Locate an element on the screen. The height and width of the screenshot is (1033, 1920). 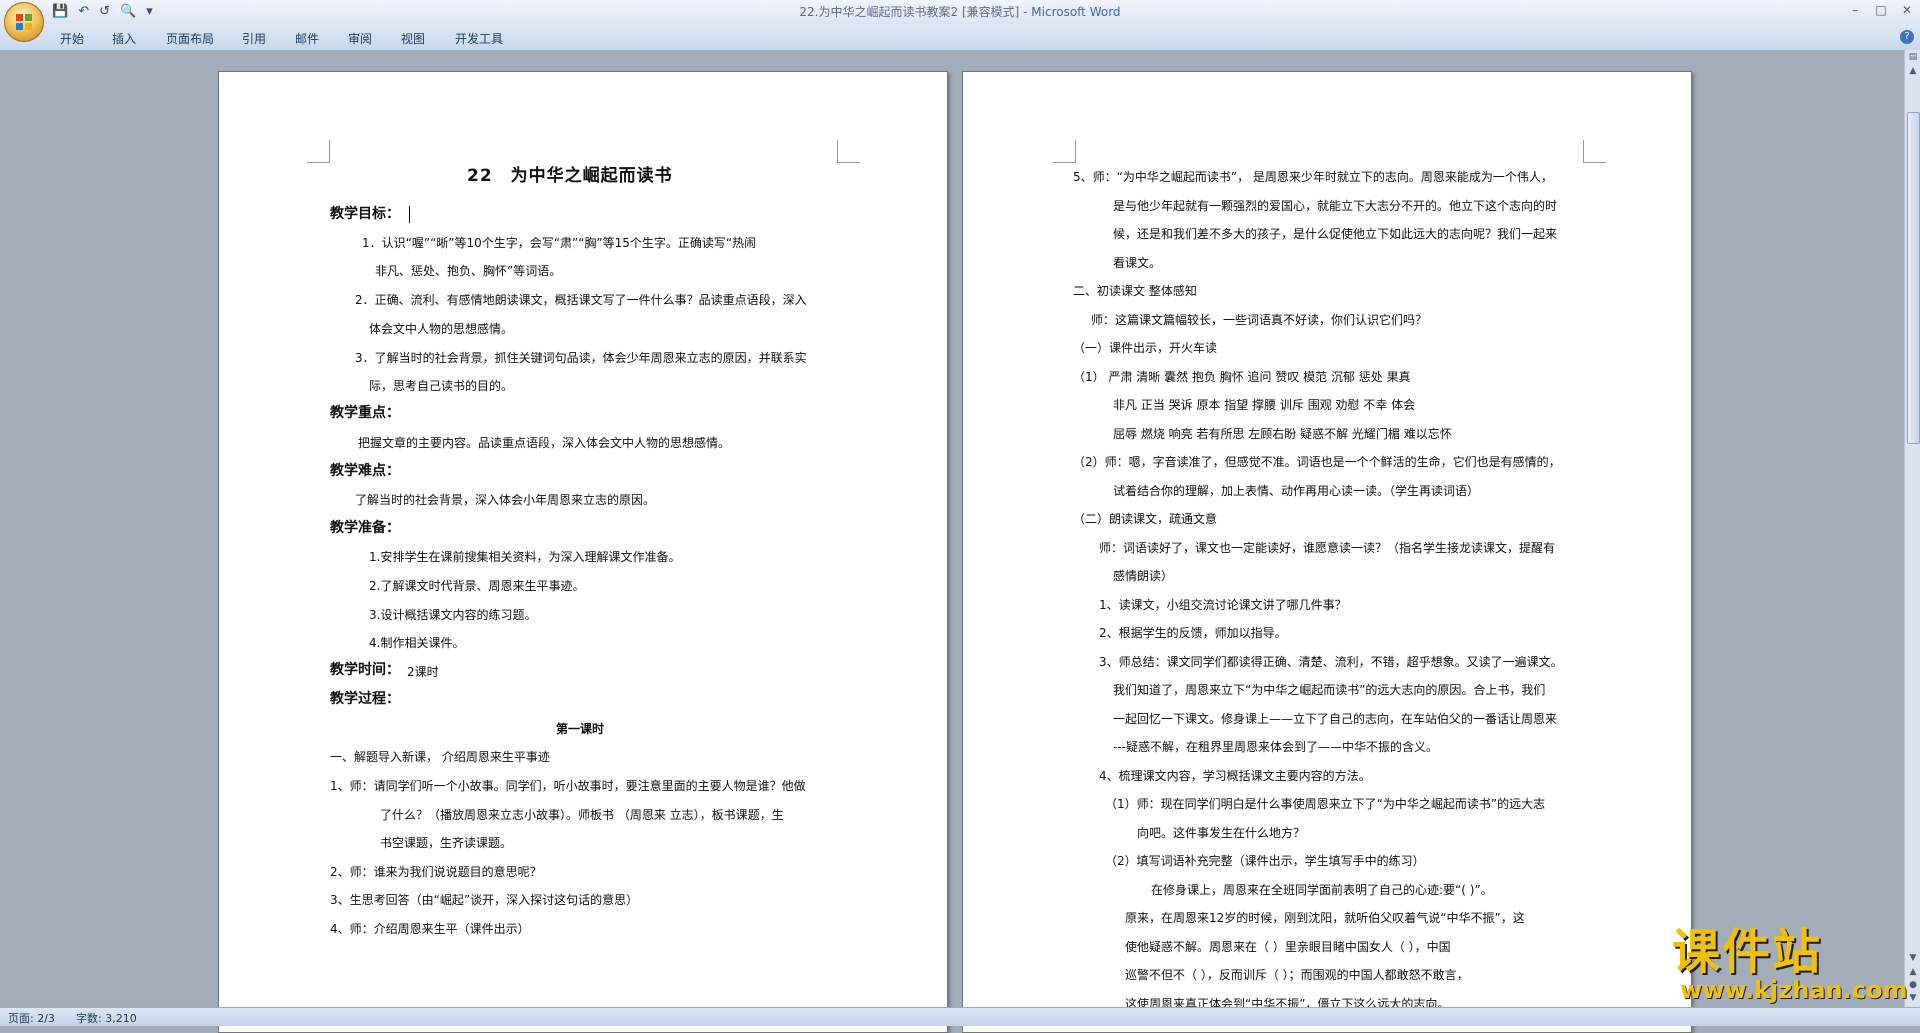
restore-icon: □ is located at coordinates (1881, 10).